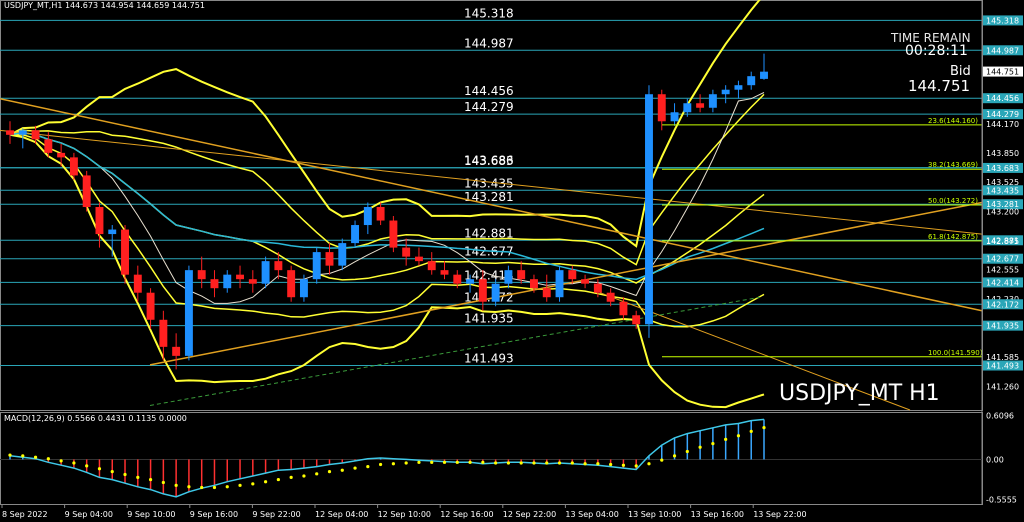 The image size is (1024, 522). Describe the element at coordinates (1002, 326) in the screenshot. I see `price-tick-label: 141.935` at that location.